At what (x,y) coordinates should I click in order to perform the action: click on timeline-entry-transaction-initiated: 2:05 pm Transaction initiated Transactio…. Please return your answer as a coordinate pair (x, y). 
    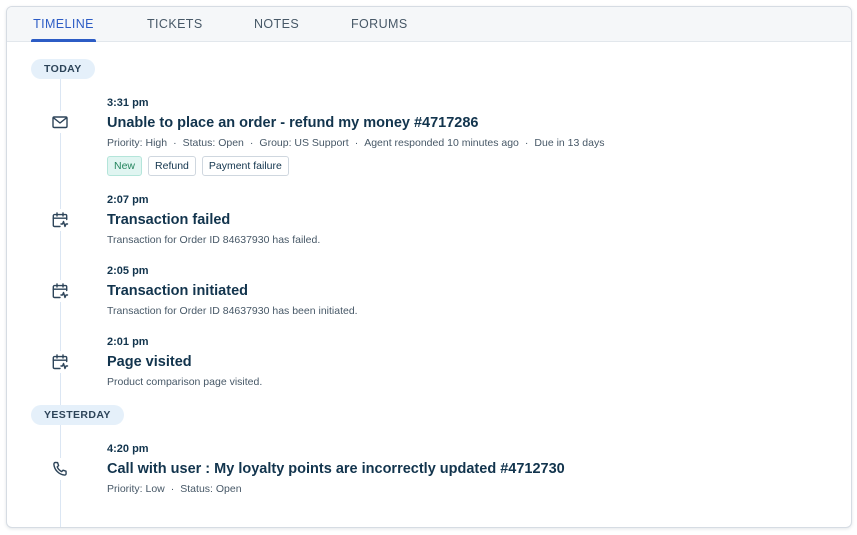
    Looking at the image, I should click on (232, 291).